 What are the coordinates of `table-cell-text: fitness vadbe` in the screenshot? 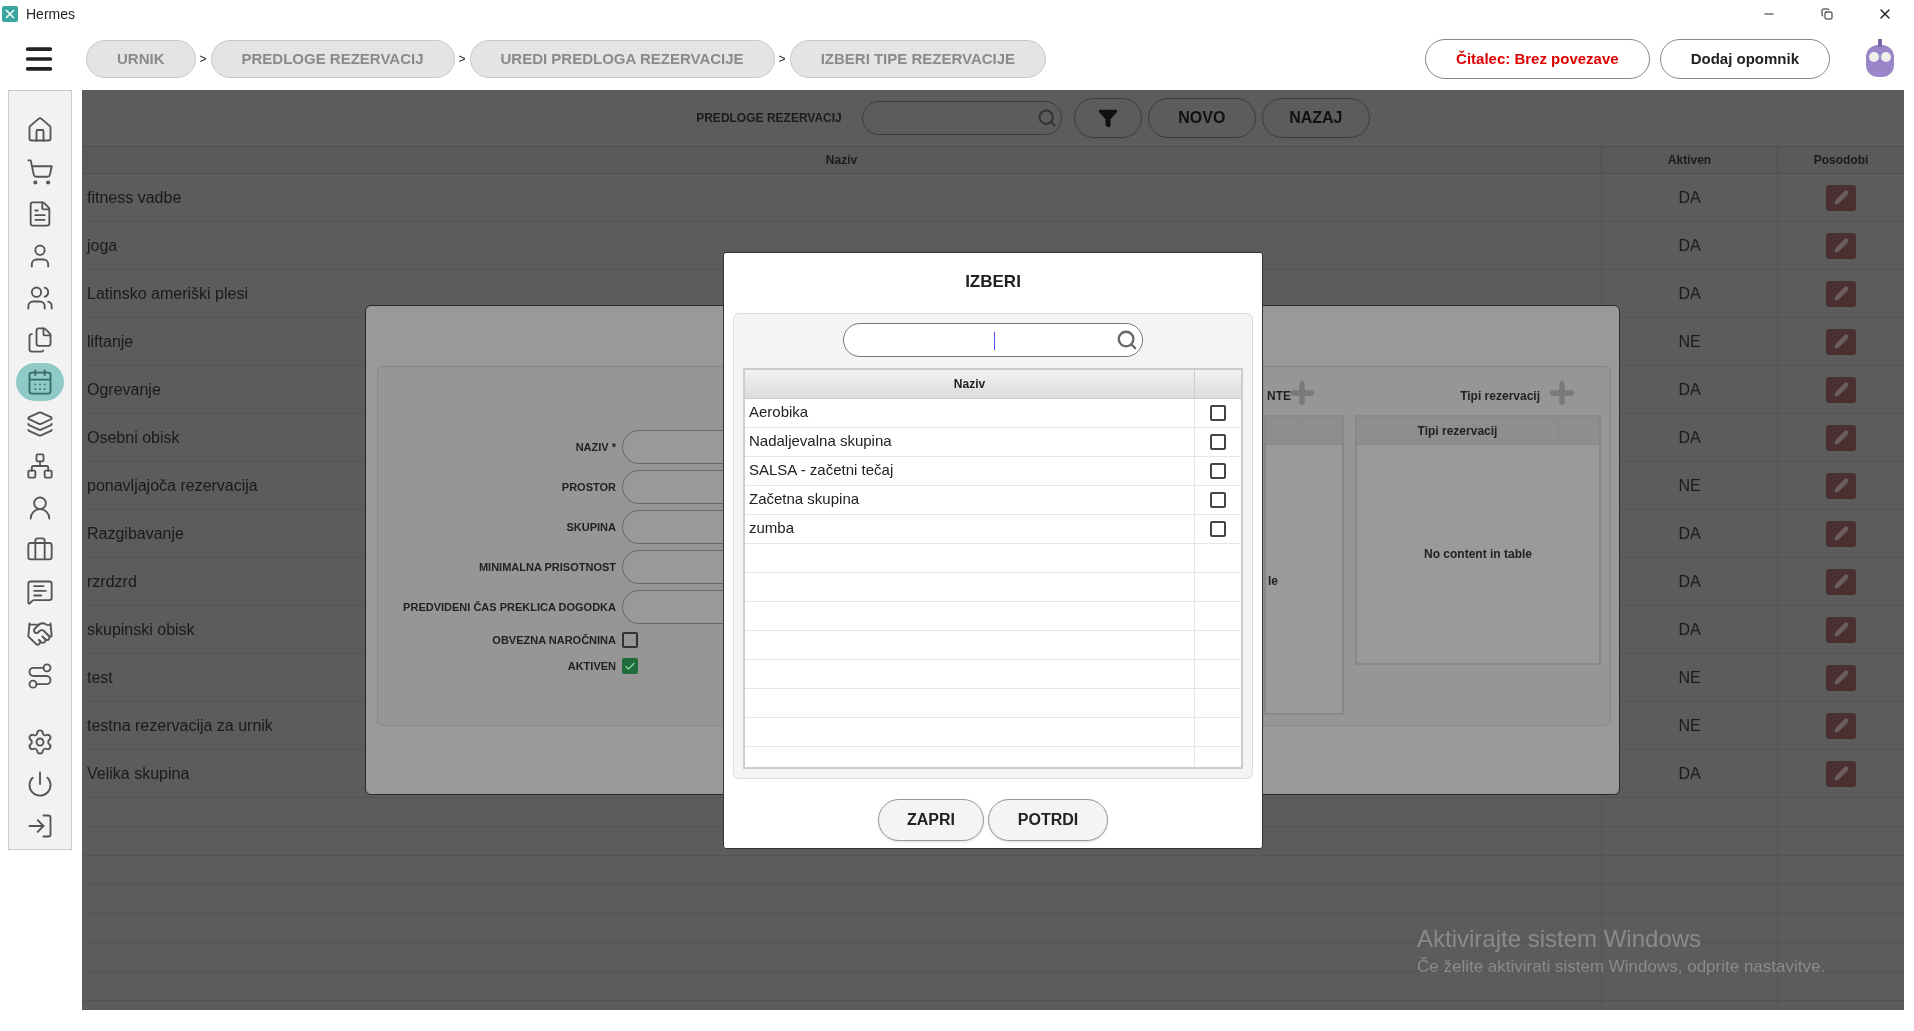 It's located at (134, 197).